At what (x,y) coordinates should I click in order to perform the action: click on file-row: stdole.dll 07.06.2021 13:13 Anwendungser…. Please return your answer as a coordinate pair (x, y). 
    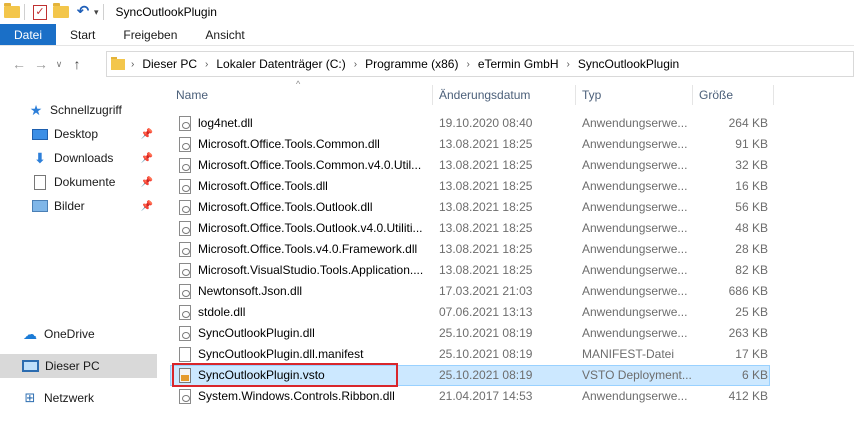
    Looking at the image, I should click on (470, 312).